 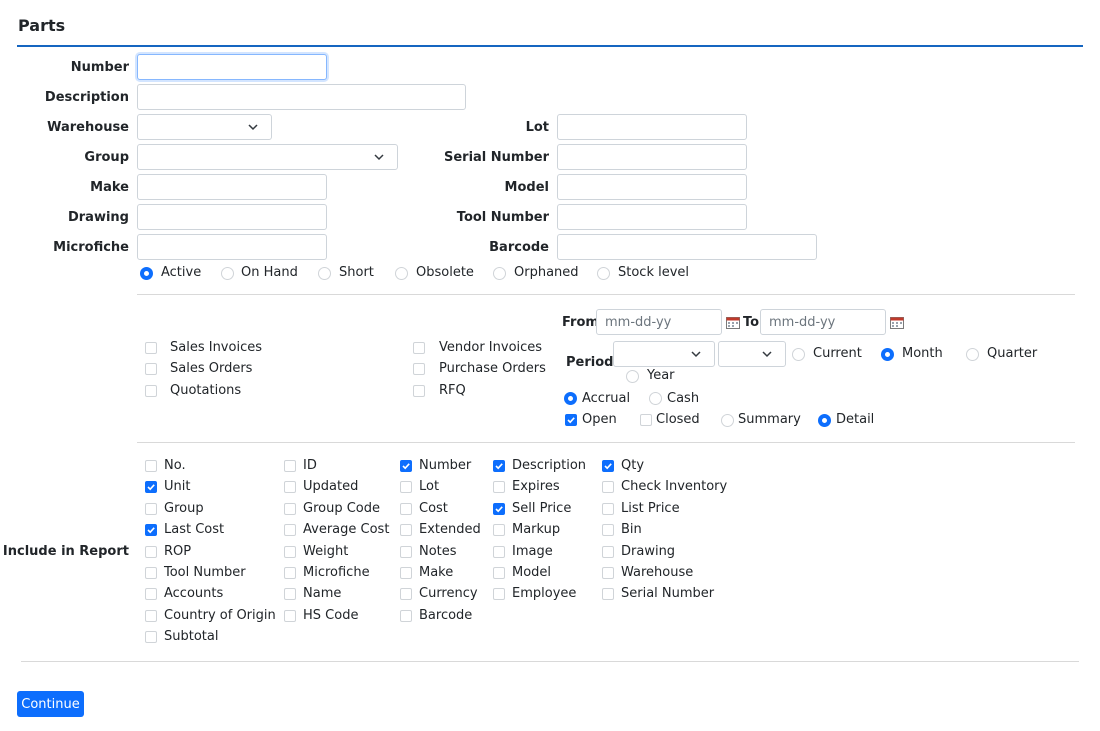 What do you see at coordinates (571, 420) in the screenshot?
I see `open-checkbox` at bounding box center [571, 420].